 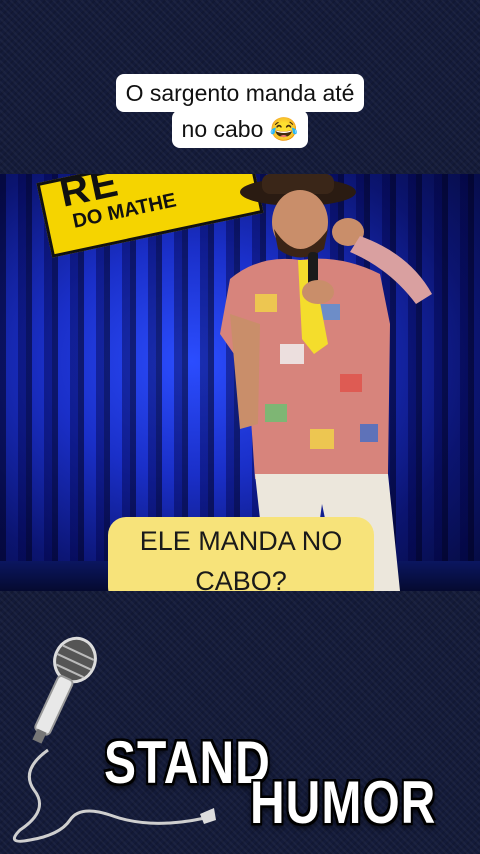 I want to click on caption: O sargento manda até no cabo 😂, so click(x=240, y=111).